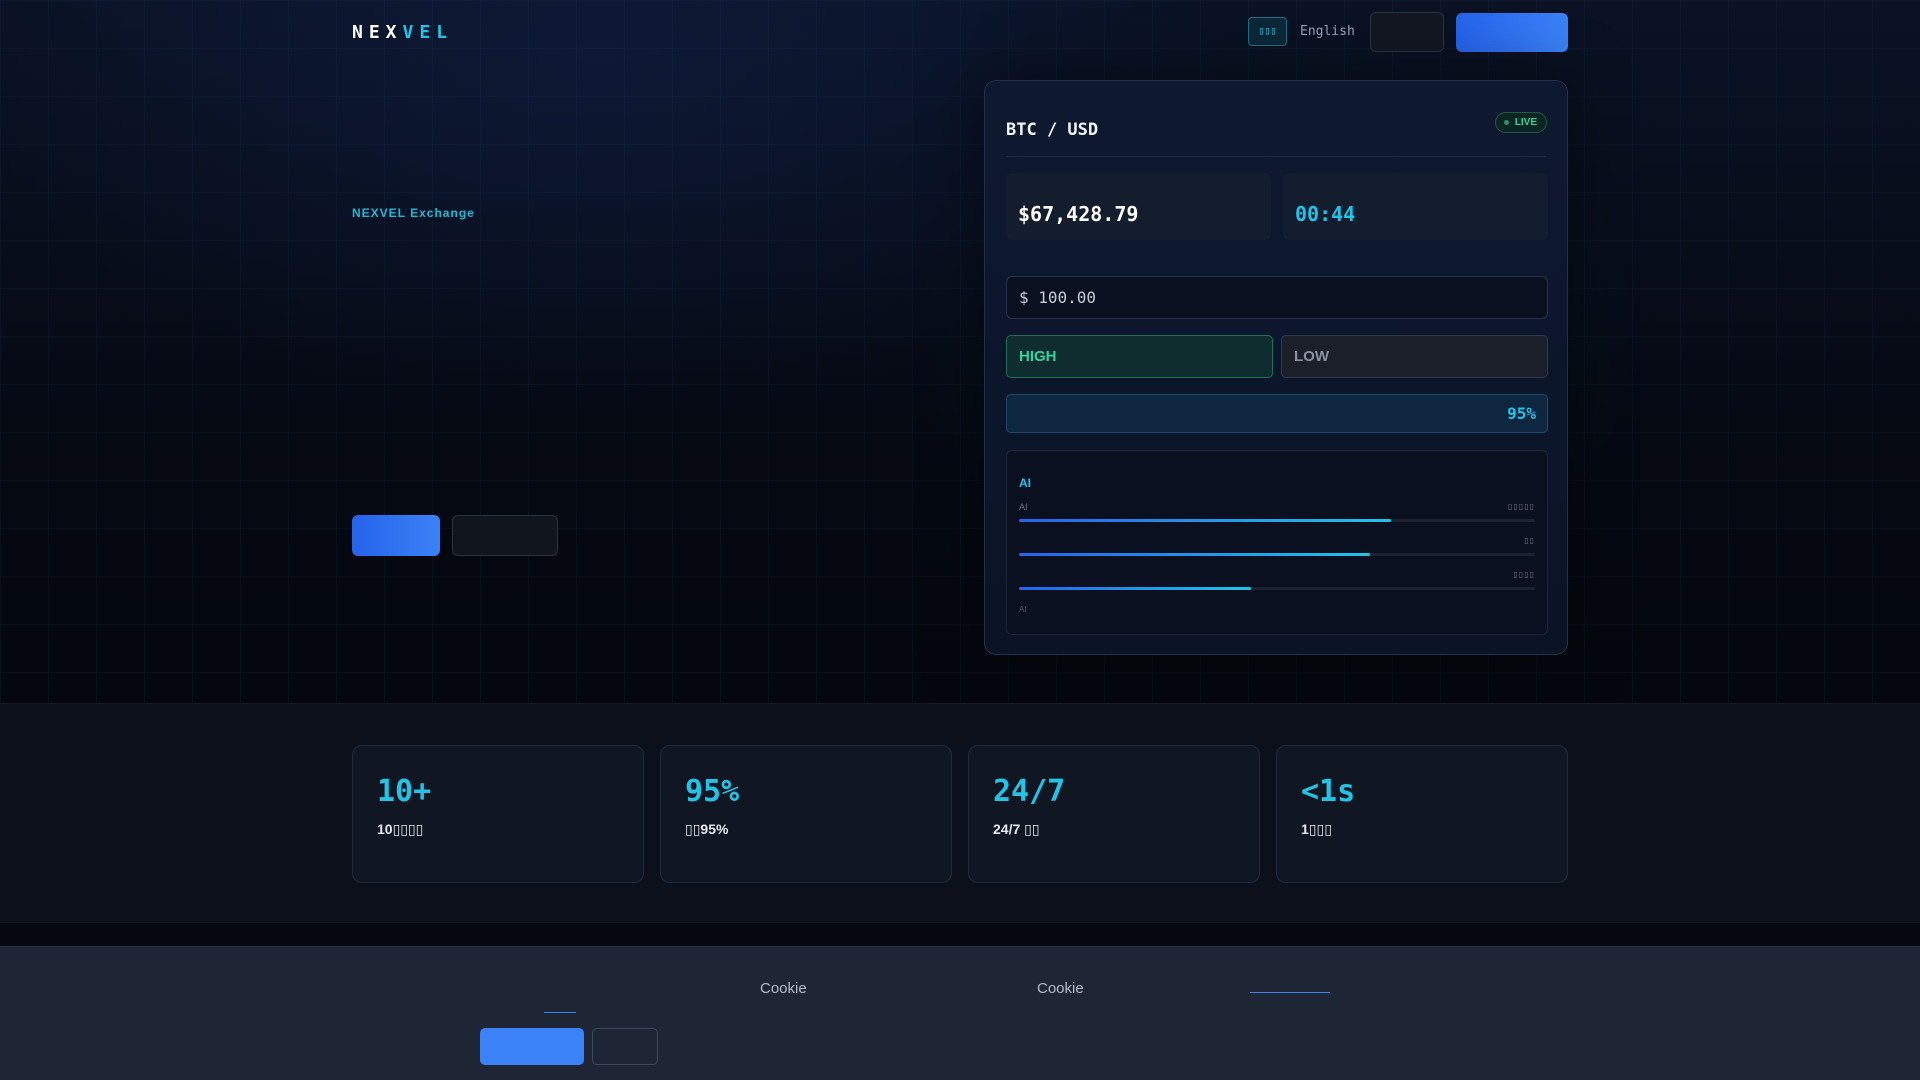 This screenshot has height=1080, width=1920. Describe the element at coordinates (1414, 356) in the screenshot. I see `low-button: LOW` at that location.